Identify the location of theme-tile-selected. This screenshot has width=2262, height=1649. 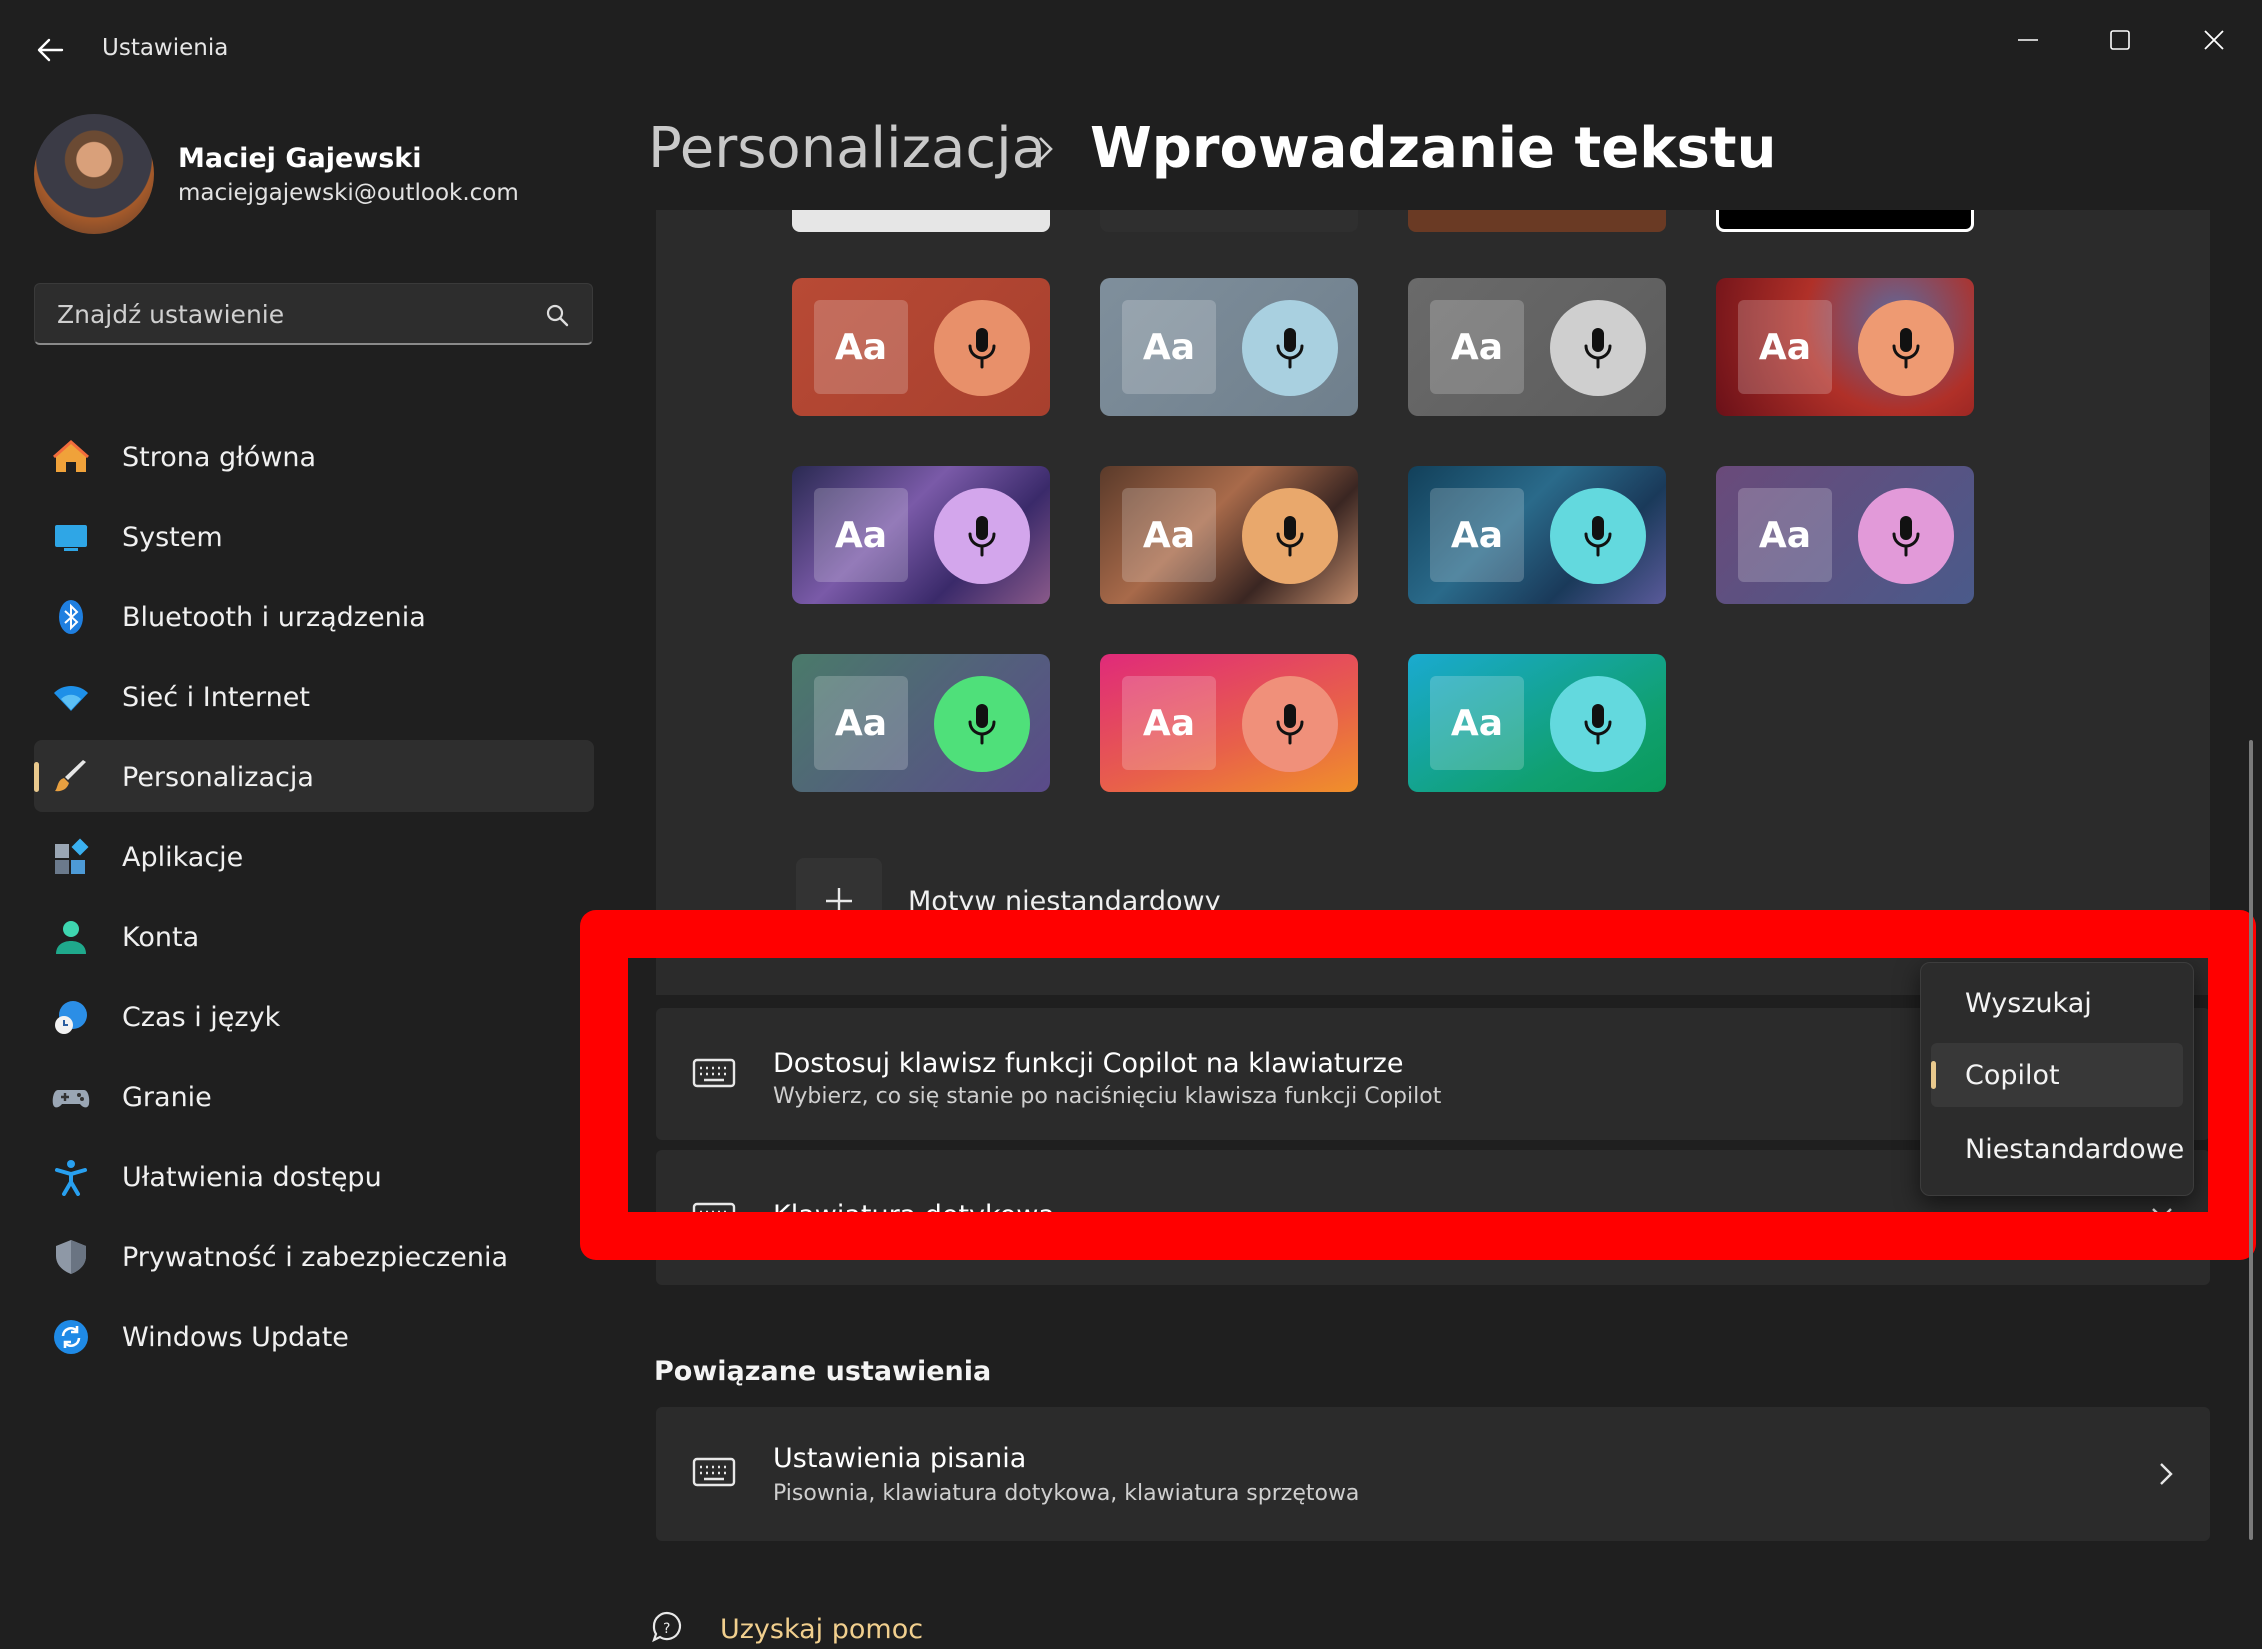
(1845, 221).